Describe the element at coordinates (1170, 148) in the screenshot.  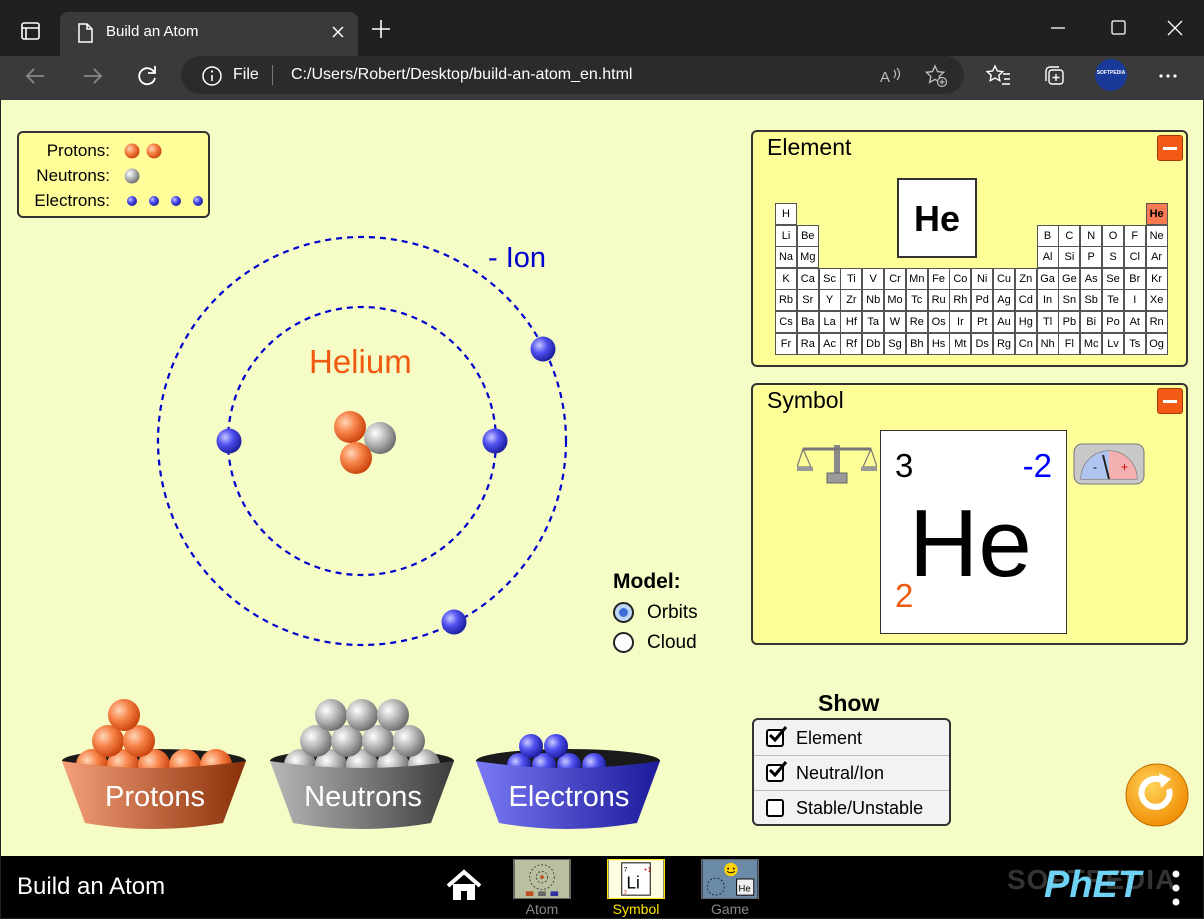
I see `collapse-element-button` at that location.